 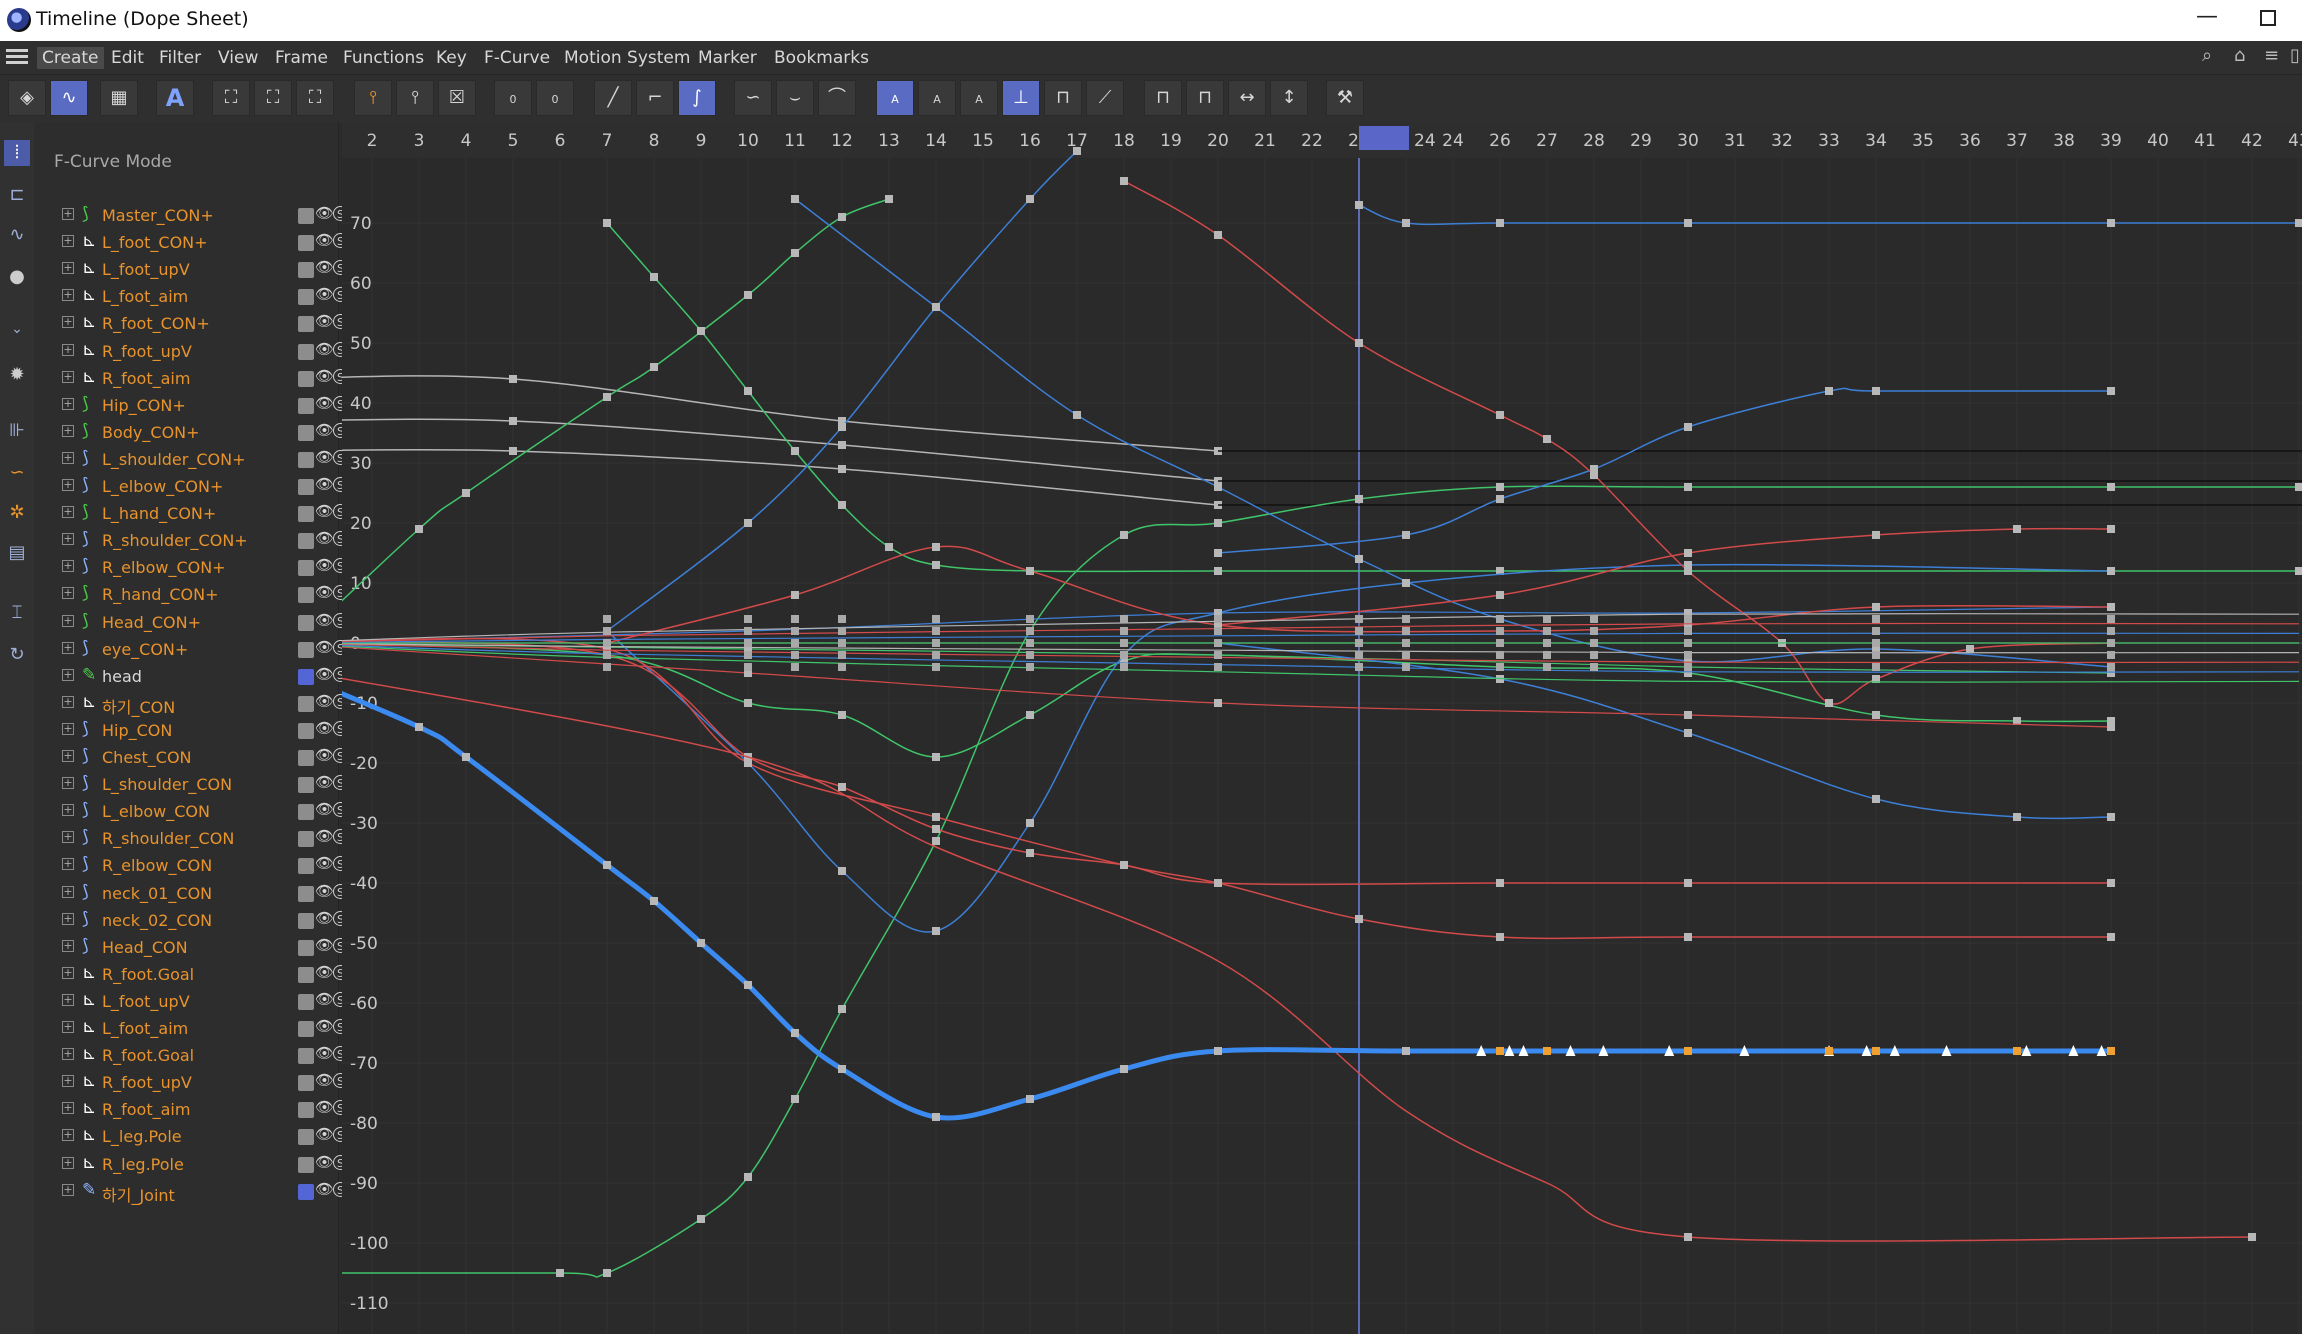 I want to click on delete-key-icon: ☒, so click(x=457, y=98).